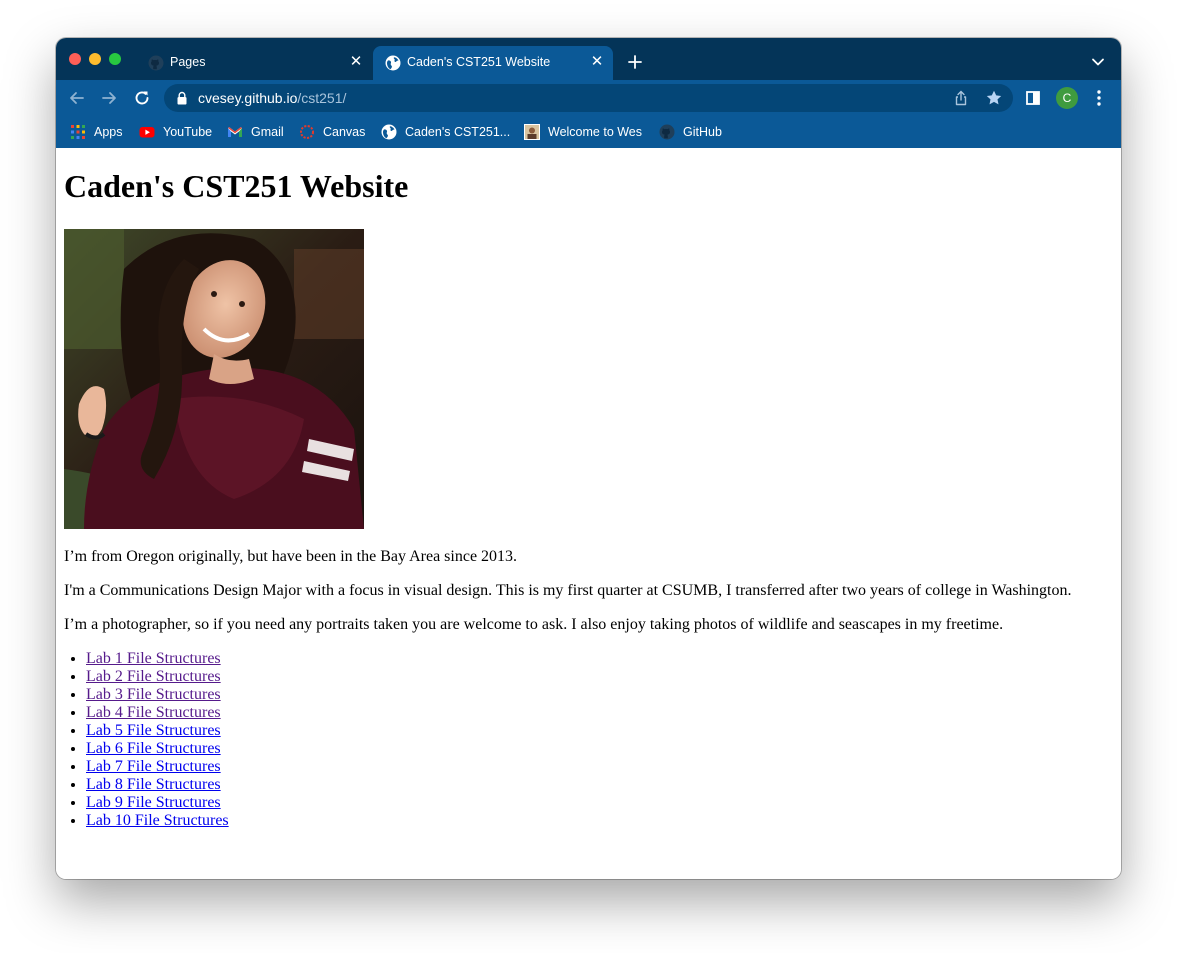  I want to click on list-item: Lab 8 File Structures, so click(157, 785).